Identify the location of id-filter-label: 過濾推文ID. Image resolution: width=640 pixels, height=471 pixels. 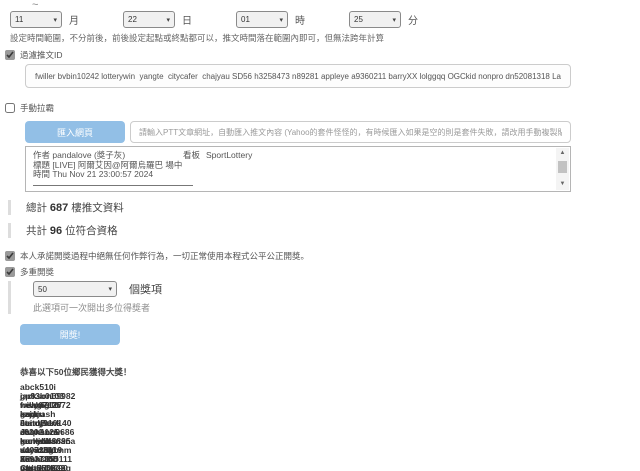
(41, 55).